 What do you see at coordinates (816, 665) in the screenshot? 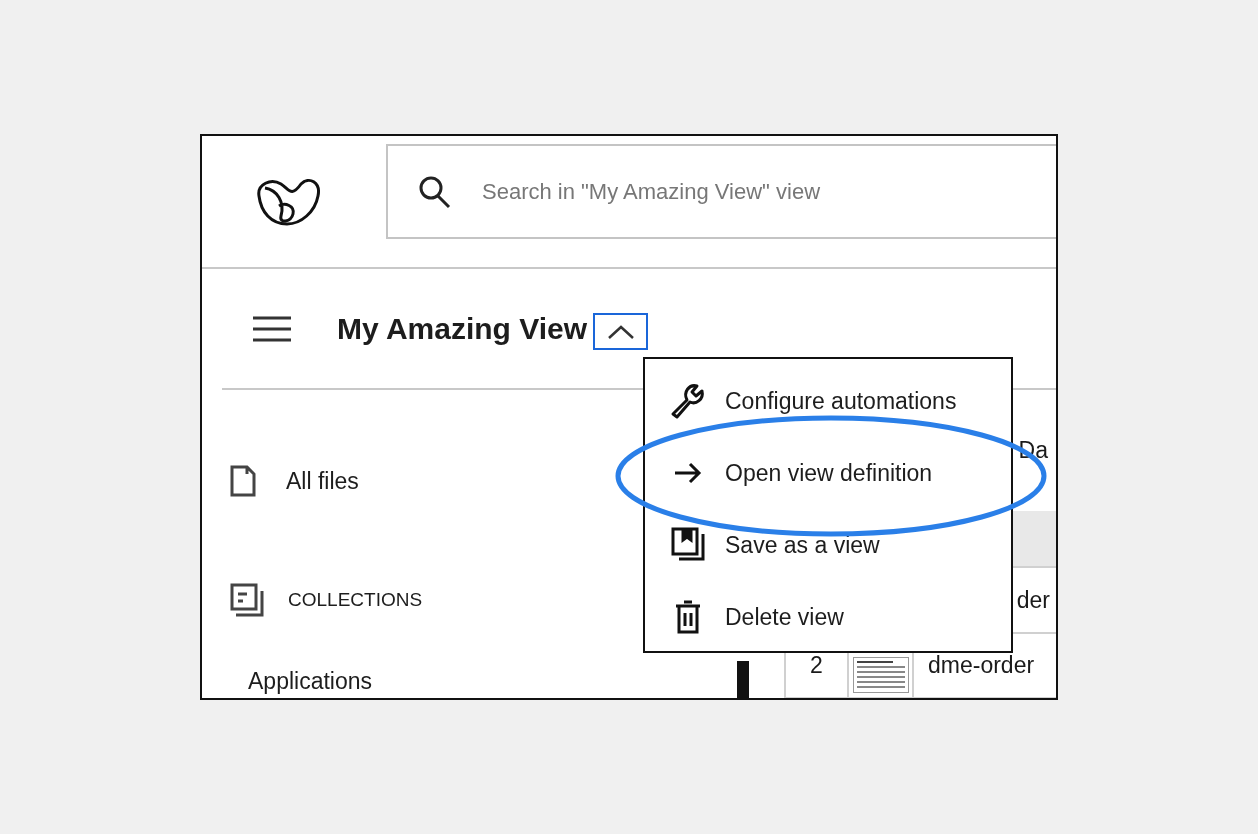
I see `row-number: 2` at bounding box center [816, 665].